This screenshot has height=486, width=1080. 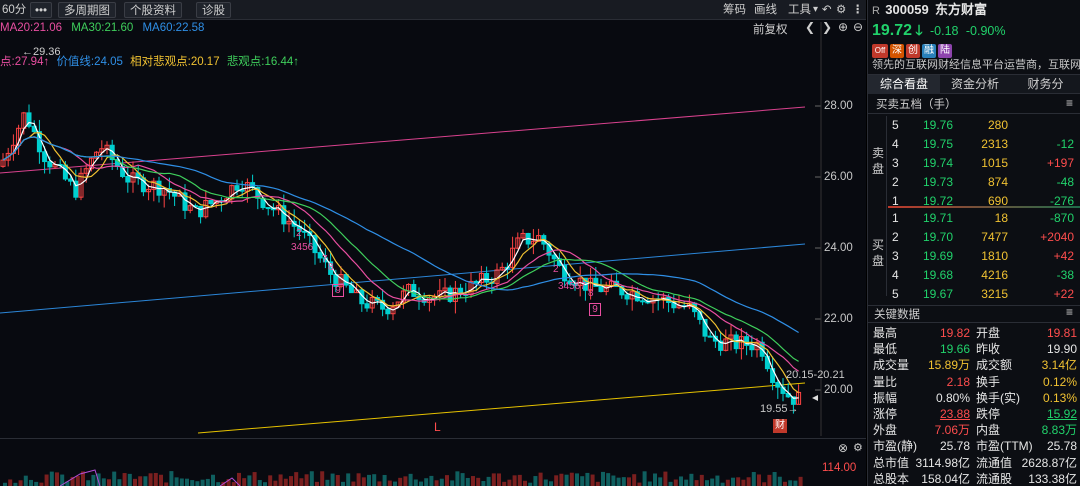 What do you see at coordinates (937, 144) in the screenshot?
I see `order-price: 19.75` at bounding box center [937, 144].